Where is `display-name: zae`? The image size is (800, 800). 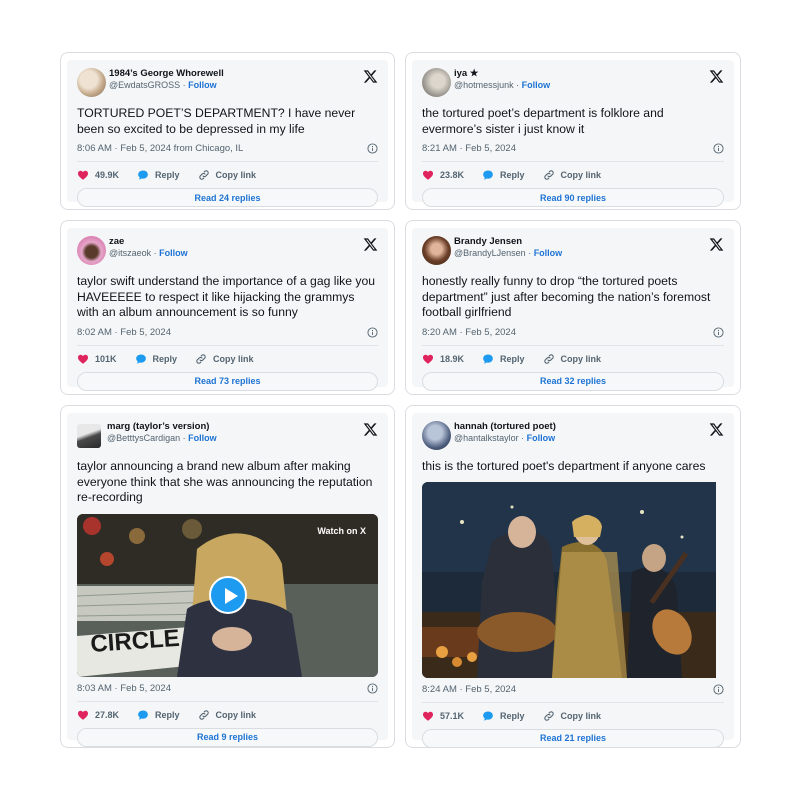
display-name: zae is located at coordinates (236, 242).